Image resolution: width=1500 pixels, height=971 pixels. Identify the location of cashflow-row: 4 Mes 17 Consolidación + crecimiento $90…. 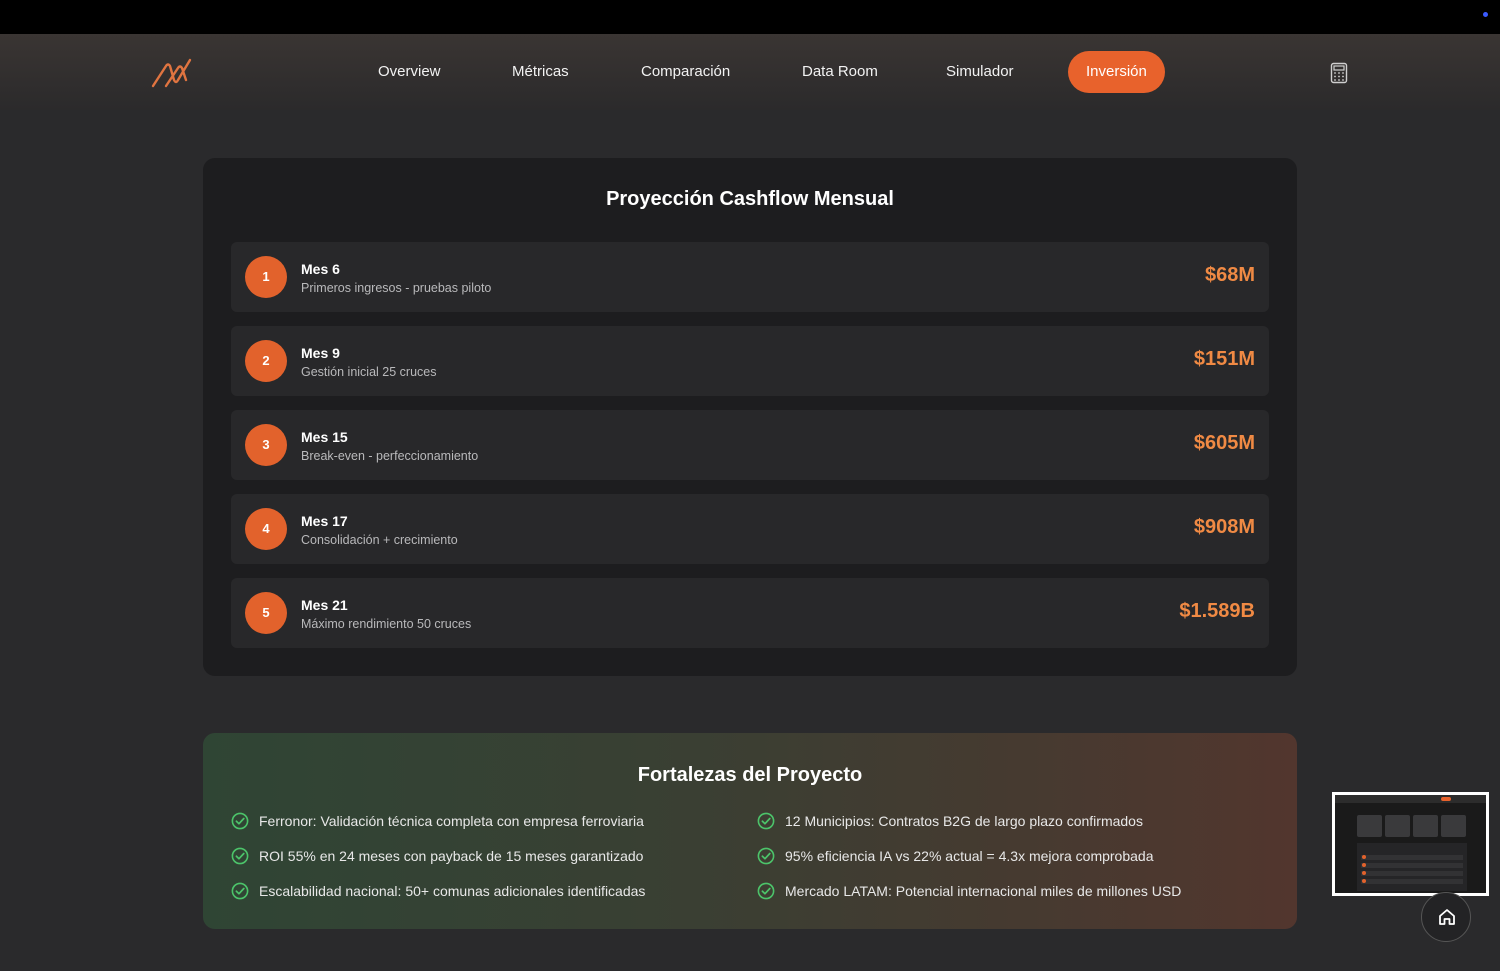
(750, 529).